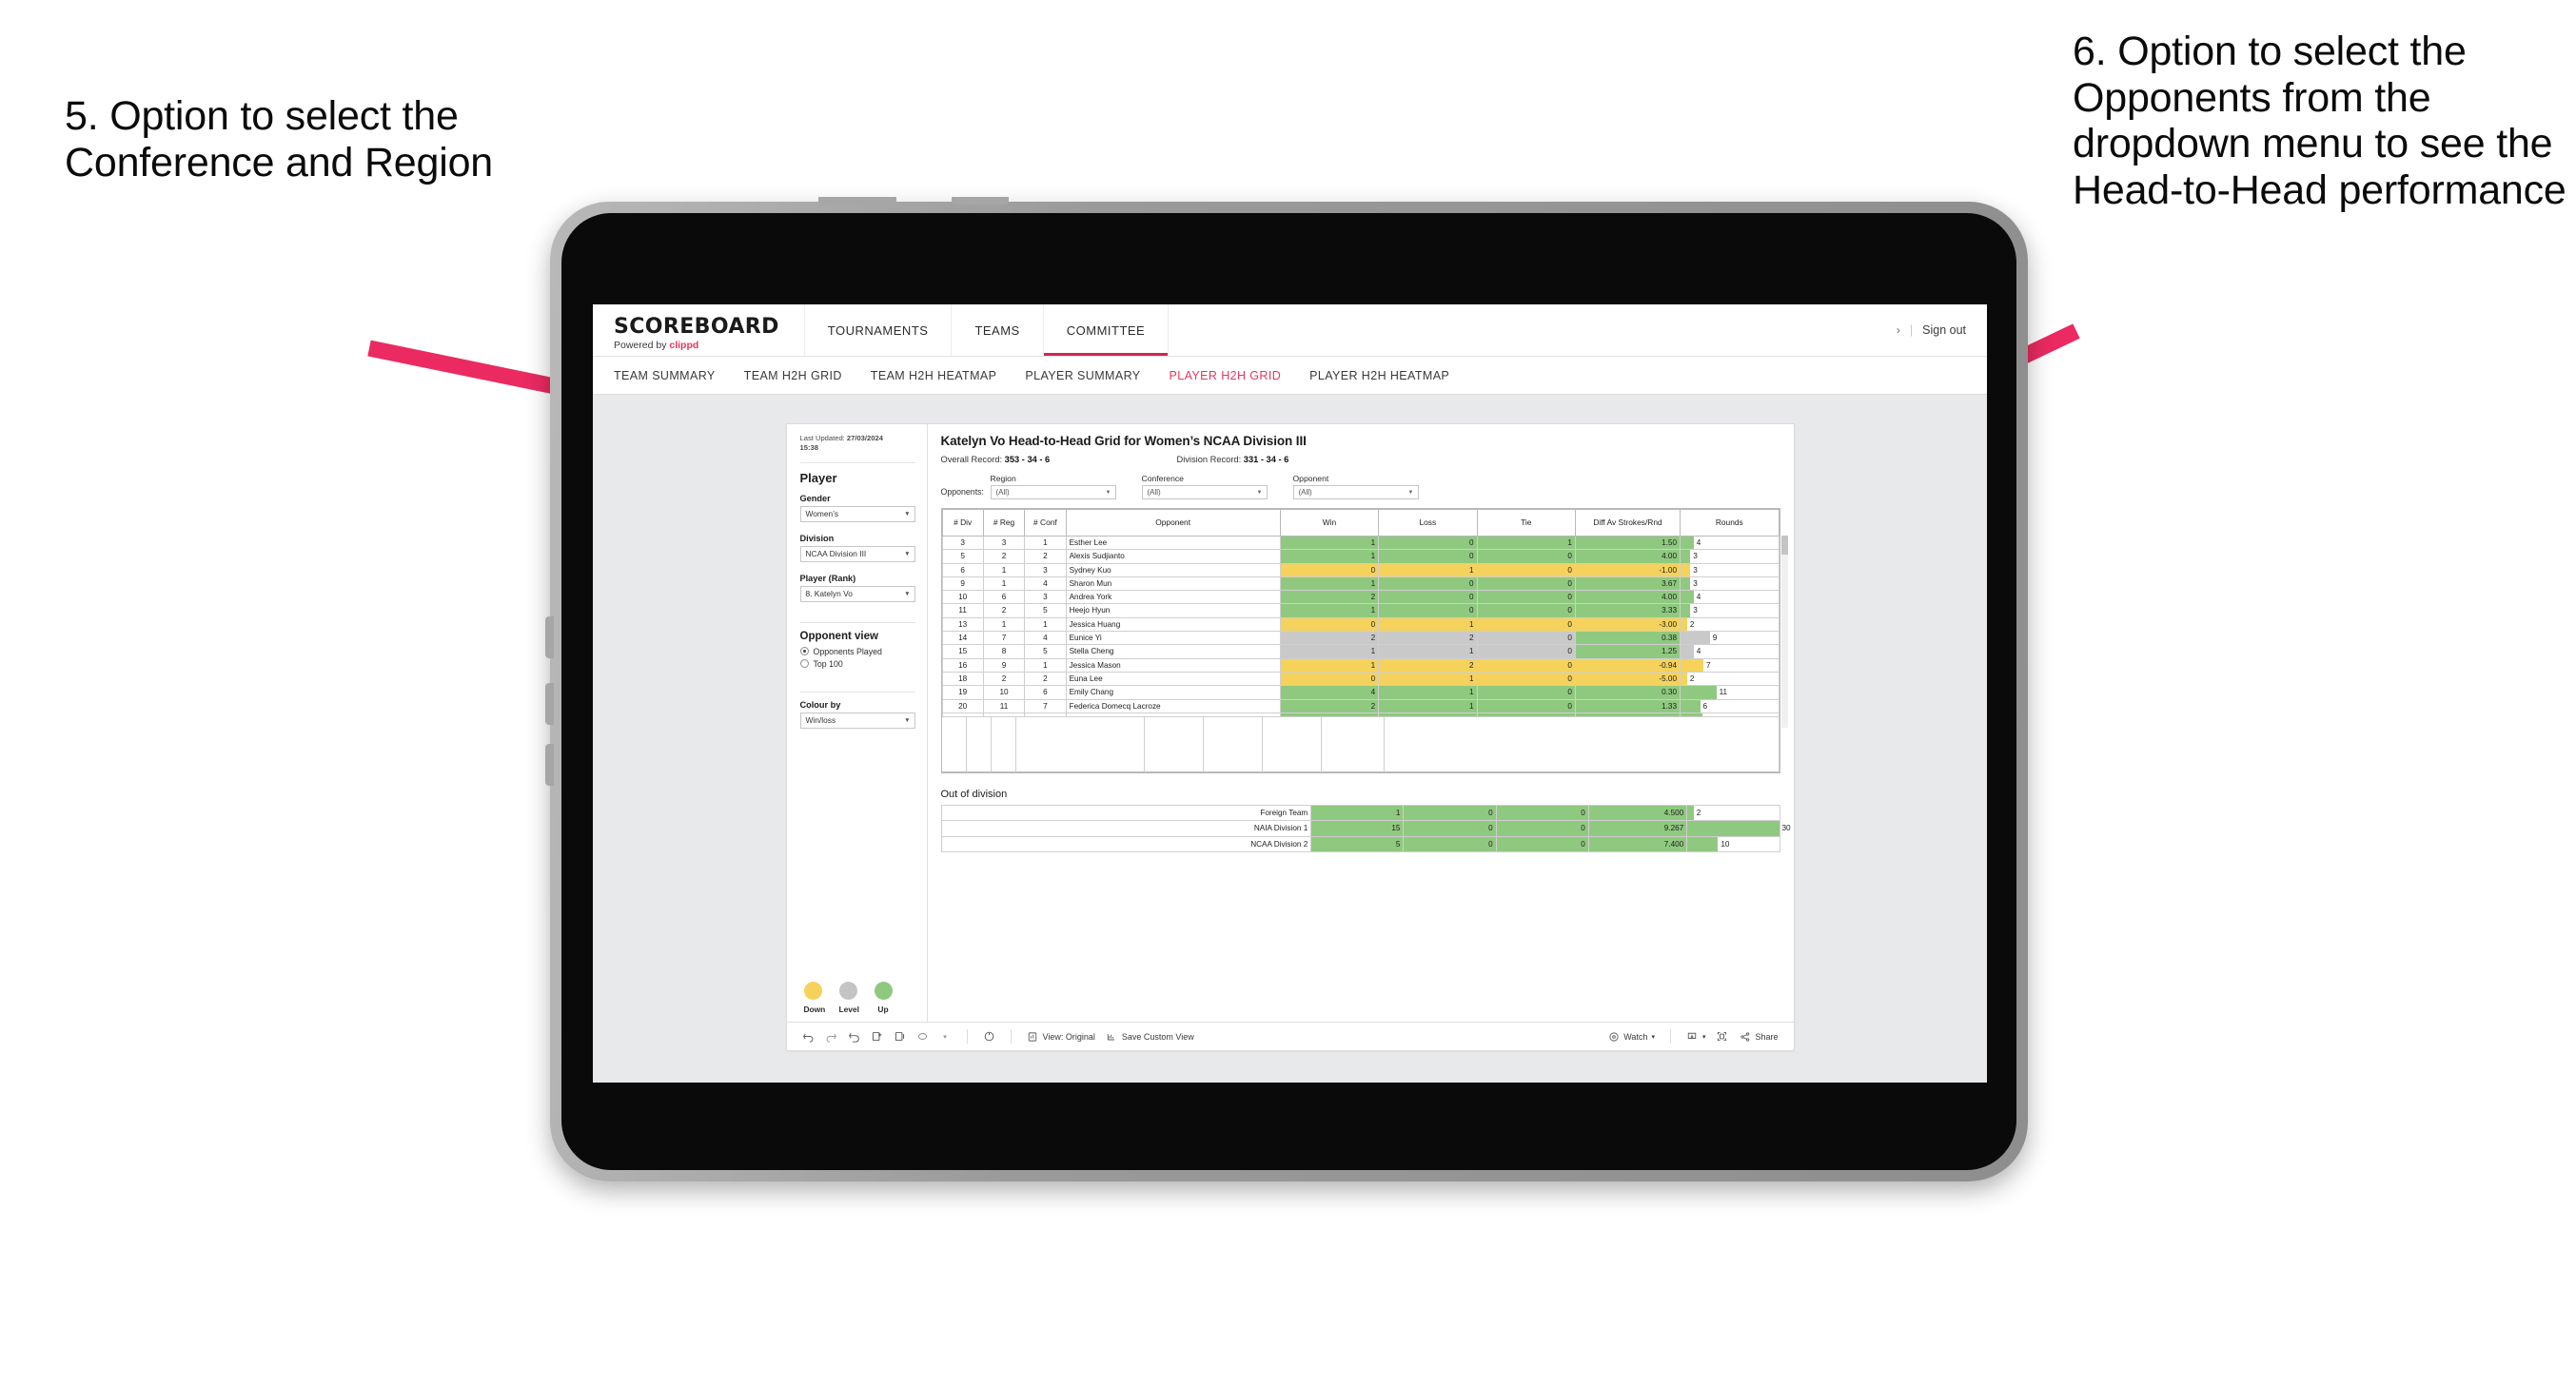 The image size is (2576, 1386). I want to click on highlight-dropdown-icon: ▾, so click(945, 1036).